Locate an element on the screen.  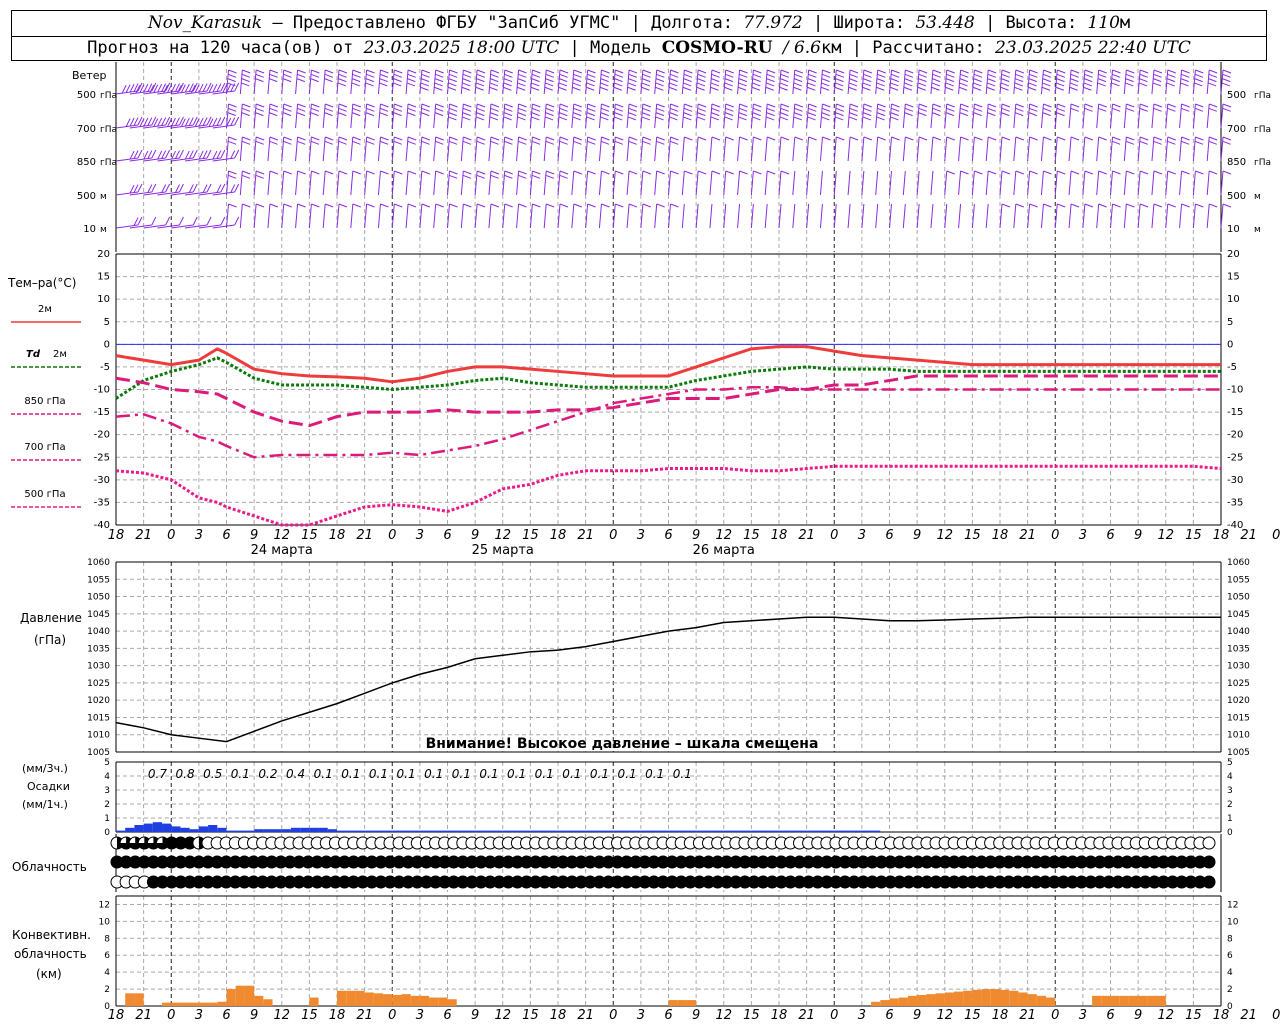
conv-title-1: Конвективн. is located at coordinates (51, 935).